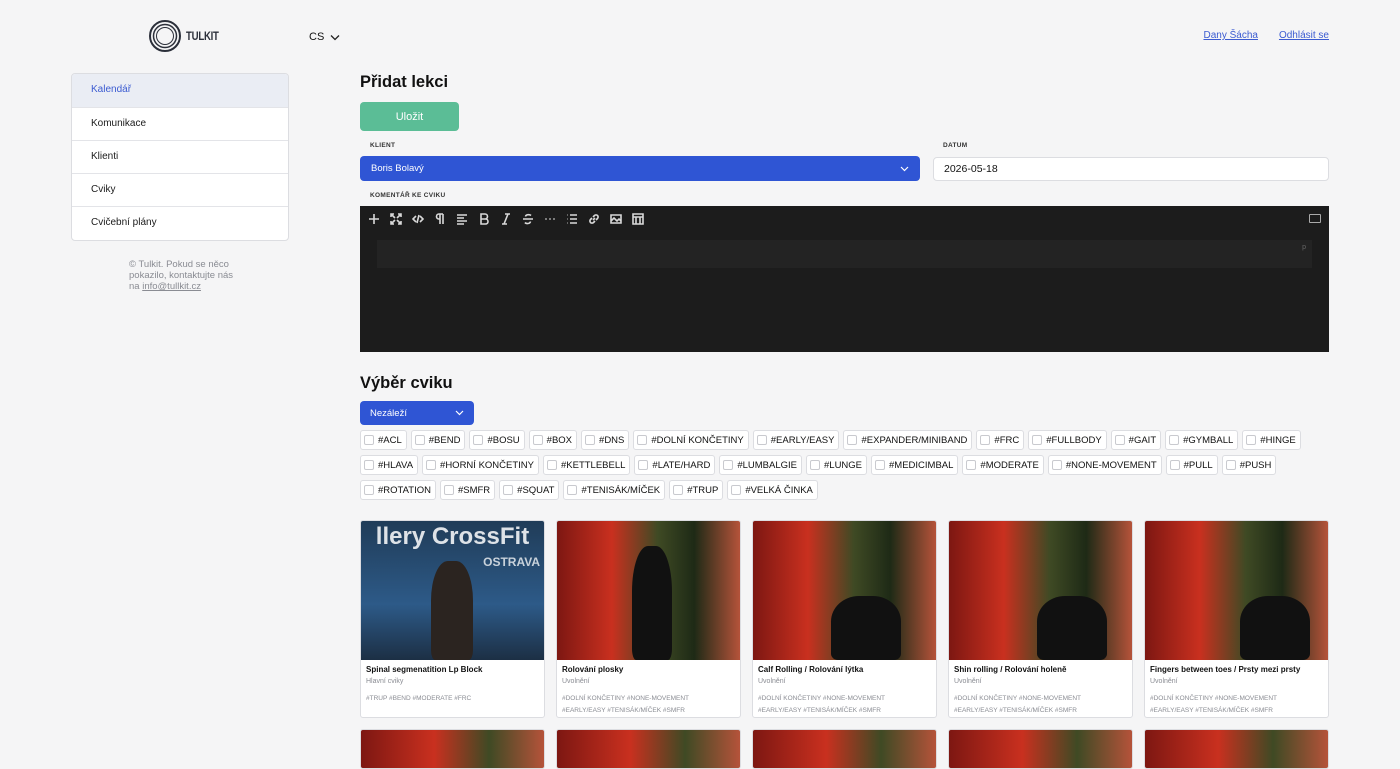 This screenshot has height=769, width=1400. I want to click on sidebar-item-exercises: Cviky, so click(180, 190).